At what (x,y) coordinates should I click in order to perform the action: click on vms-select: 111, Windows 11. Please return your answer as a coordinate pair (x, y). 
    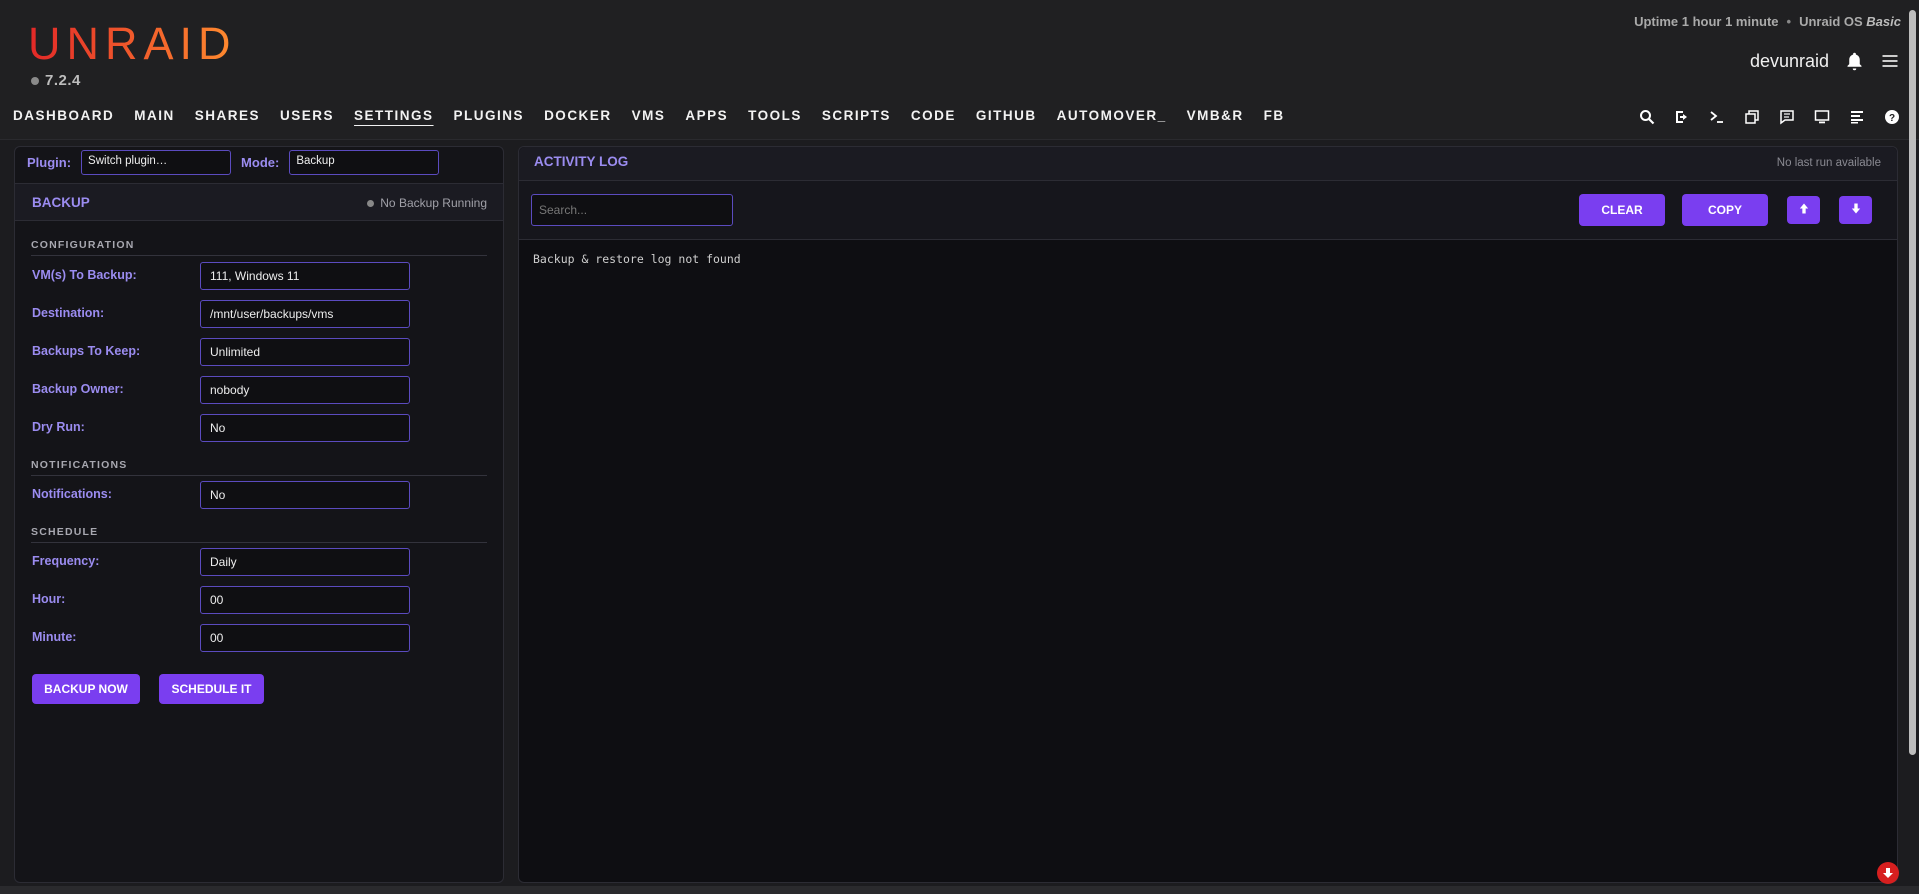
    Looking at the image, I should click on (305, 276).